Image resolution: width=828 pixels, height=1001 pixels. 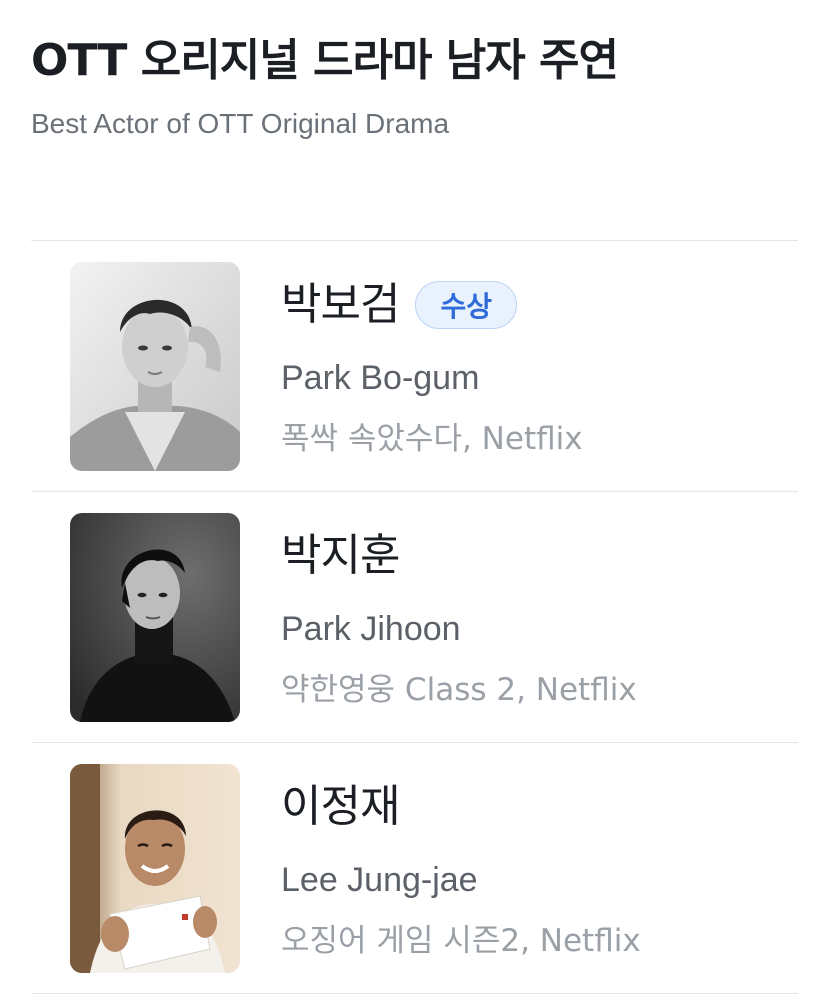 I want to click on nominee-info: 이정재 Lee Jung-jae 오징어 게임 시즌2, Netflix, so click(x=539, y=870).